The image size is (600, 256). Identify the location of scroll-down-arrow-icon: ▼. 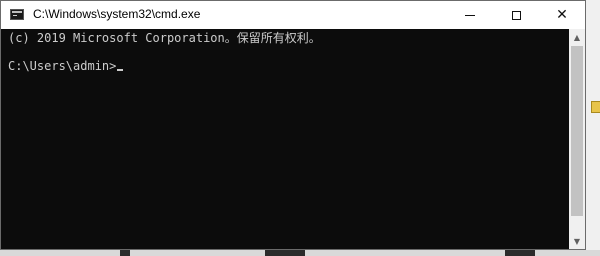
(577, 241).